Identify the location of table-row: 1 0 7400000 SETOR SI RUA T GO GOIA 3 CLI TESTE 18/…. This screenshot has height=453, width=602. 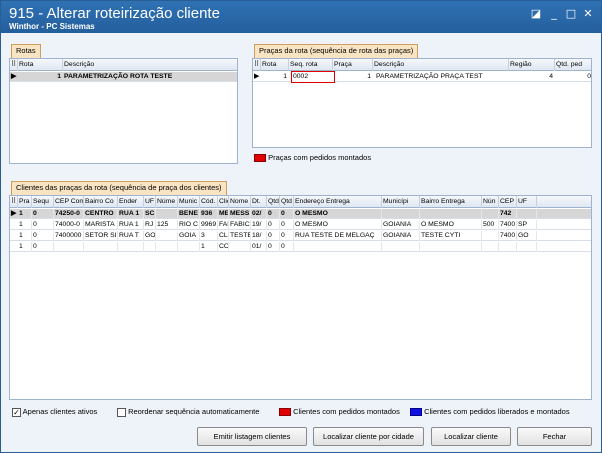
(300, 236).